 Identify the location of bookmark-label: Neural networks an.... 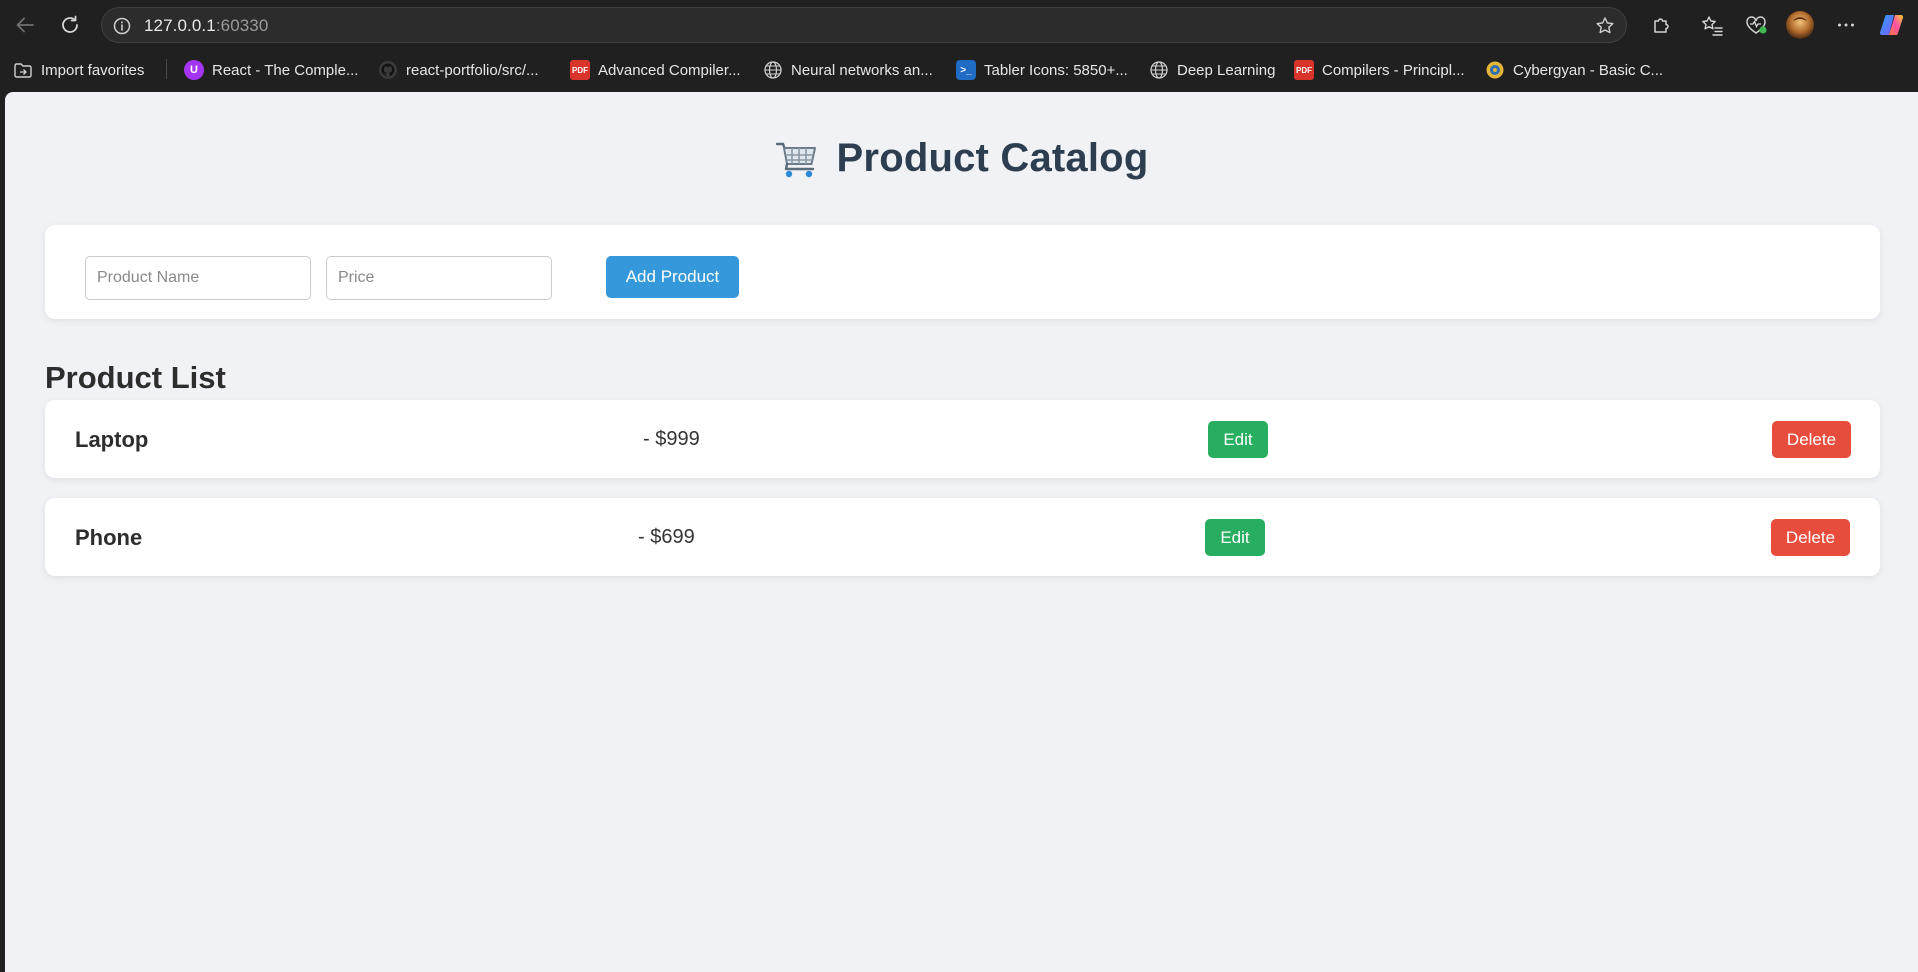
(862, 70).